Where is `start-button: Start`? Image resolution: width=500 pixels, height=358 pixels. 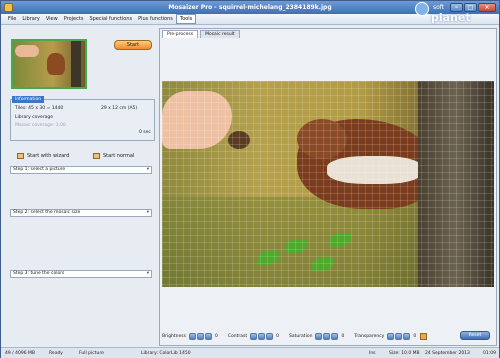 start-button: Start is located at coordinates (133, 45).